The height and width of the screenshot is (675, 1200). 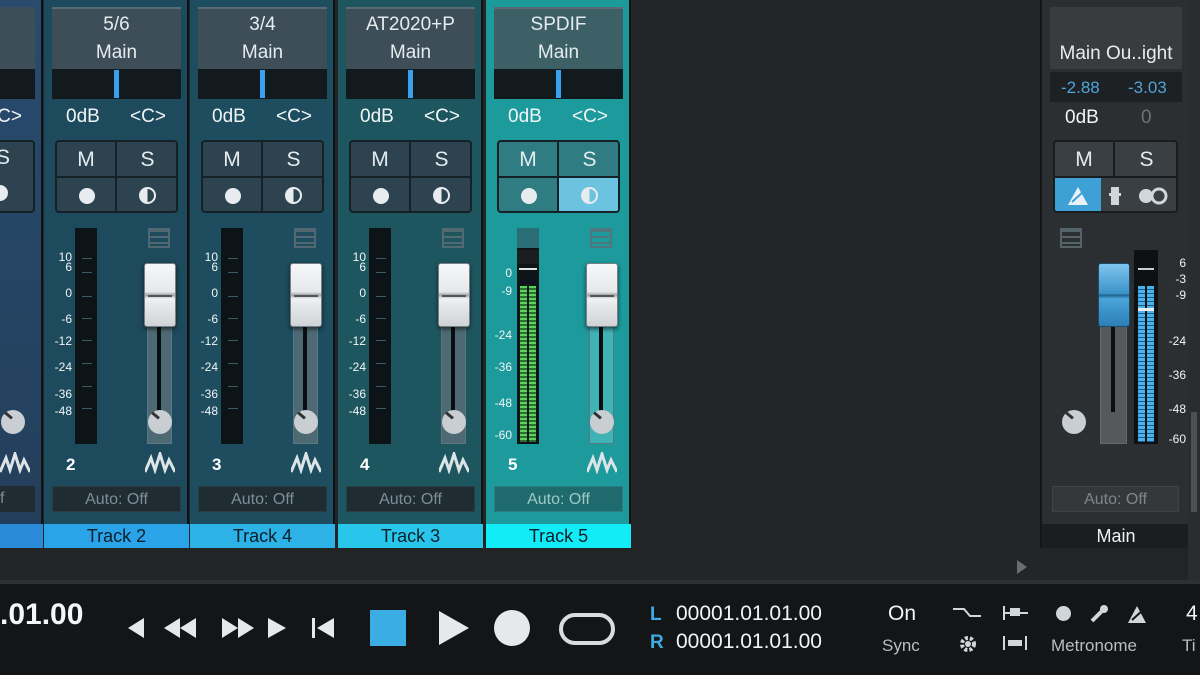 I want to click on output-selector: Main Ou..ight, so click(x=1116, y=54).